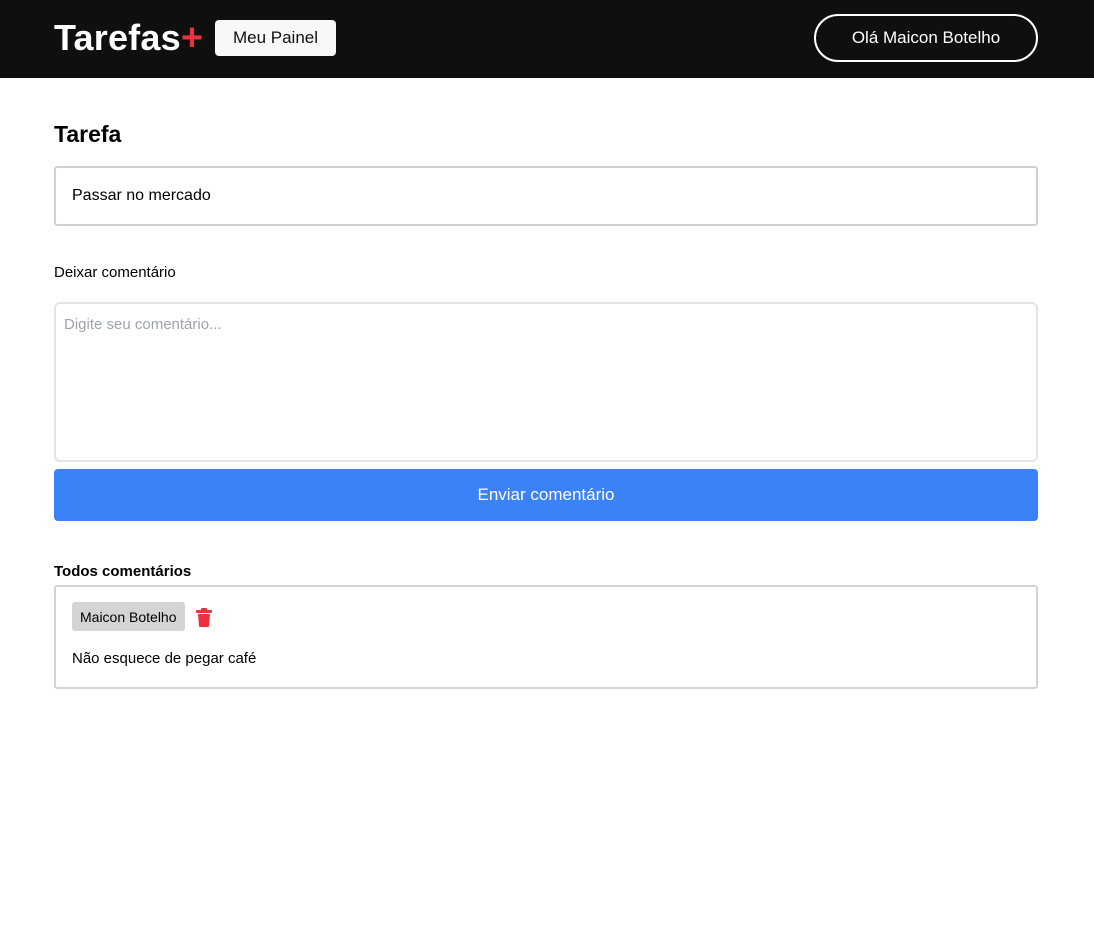  What do you see at coordinates (88, 134) in the screenshot?
I see `task-title: Tarefa` at bounding box center [88, 134].